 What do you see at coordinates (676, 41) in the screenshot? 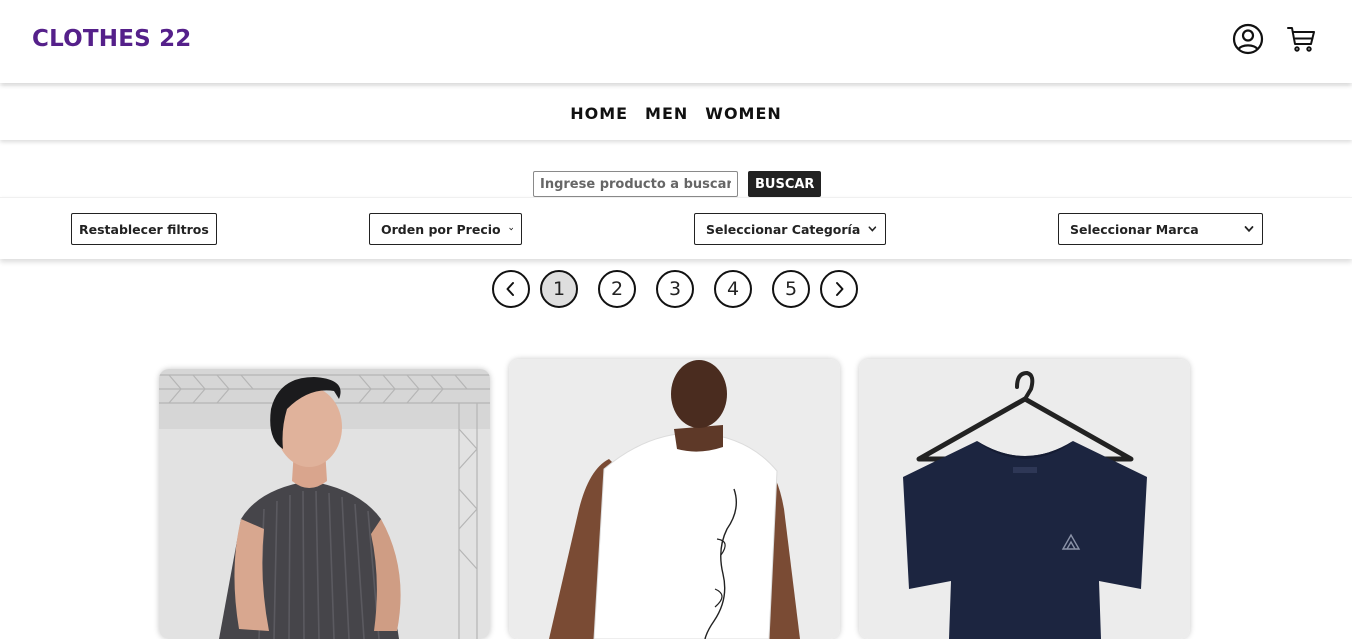
I see `top-header: CLOTHES 22` at bounding box center [676, 41].